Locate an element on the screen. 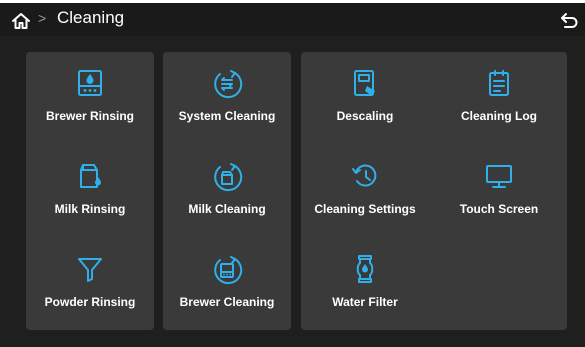 This screenshot has width=585, height=347. water-filter-button: Water Filter is located at coordinates (365, 284).